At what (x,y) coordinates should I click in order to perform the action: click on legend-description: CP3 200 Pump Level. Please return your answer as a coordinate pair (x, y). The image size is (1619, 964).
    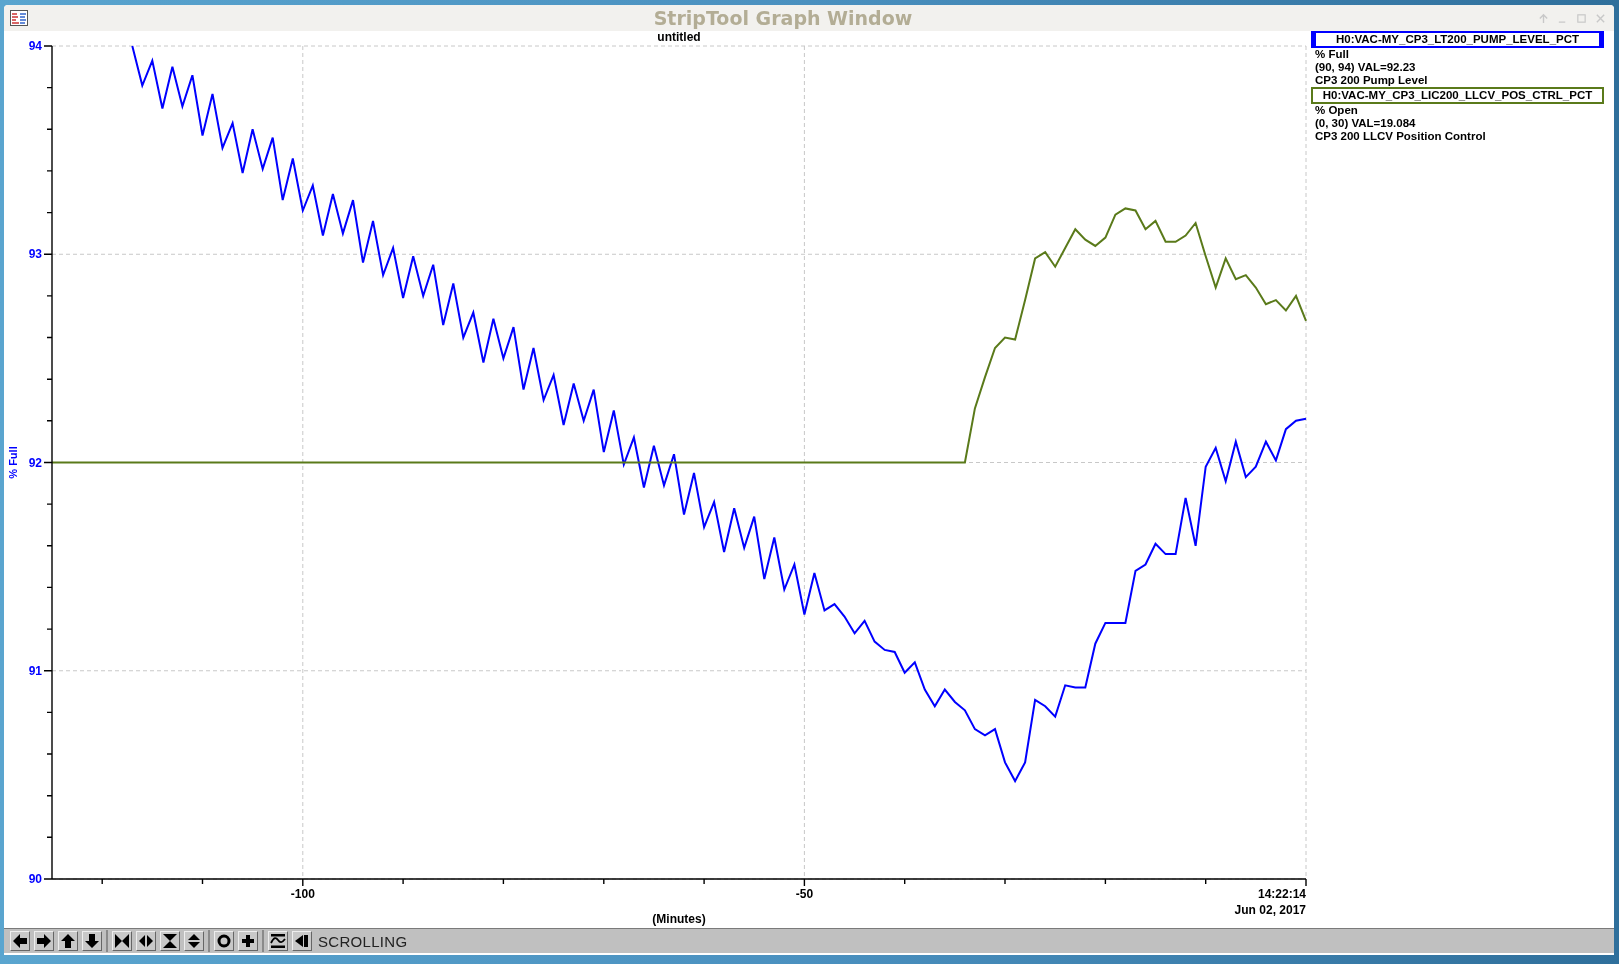
    Looking at the image, I should click on (1371, 80).